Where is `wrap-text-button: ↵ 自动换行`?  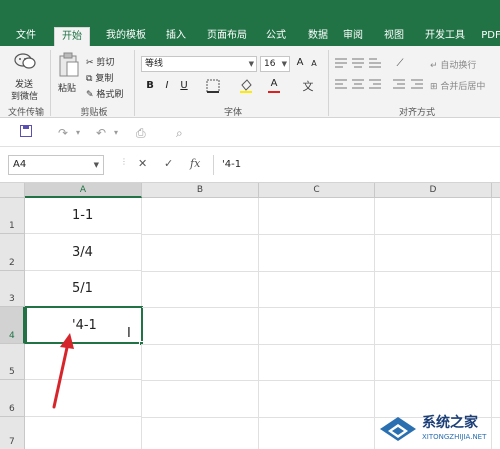 wrap-text-button: ↵ 自动换行 is located at coordinates (453, 64).